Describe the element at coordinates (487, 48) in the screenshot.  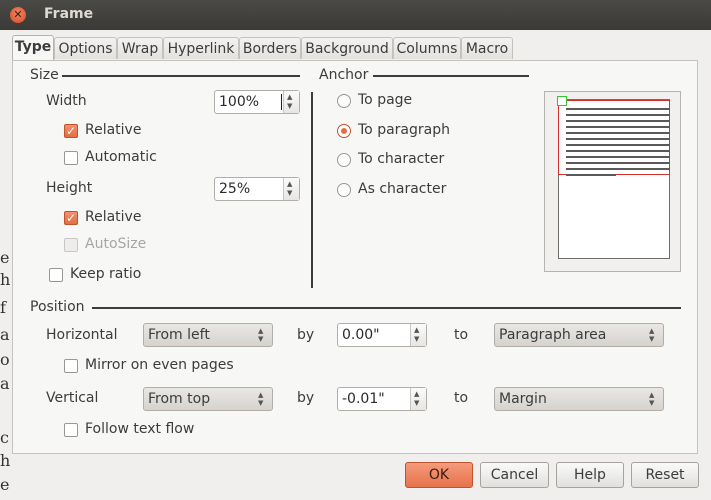
I see `tab-macro: Macro` at that location.